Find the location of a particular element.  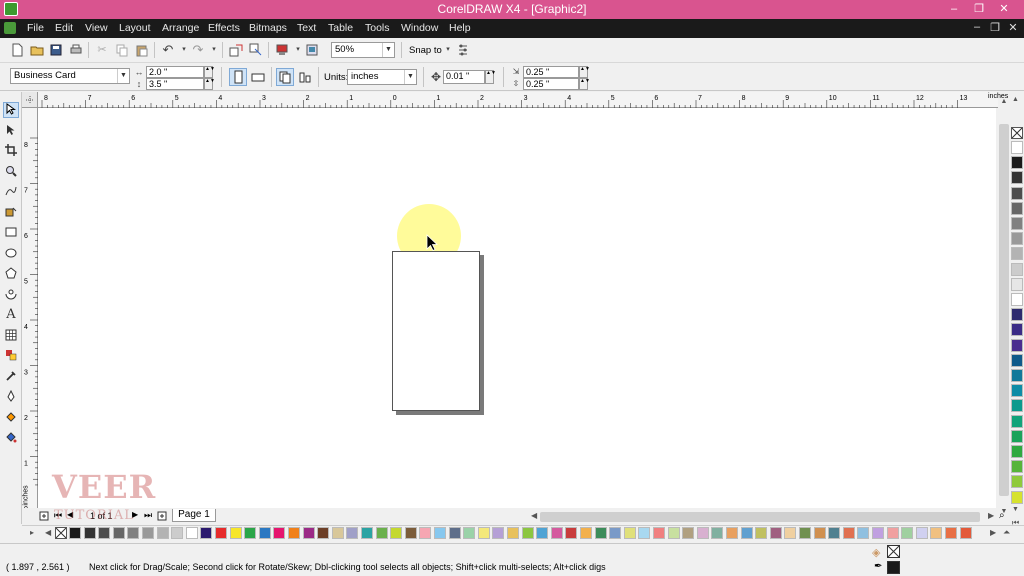

add-page-after-icon is located at coordinates (162, 517).